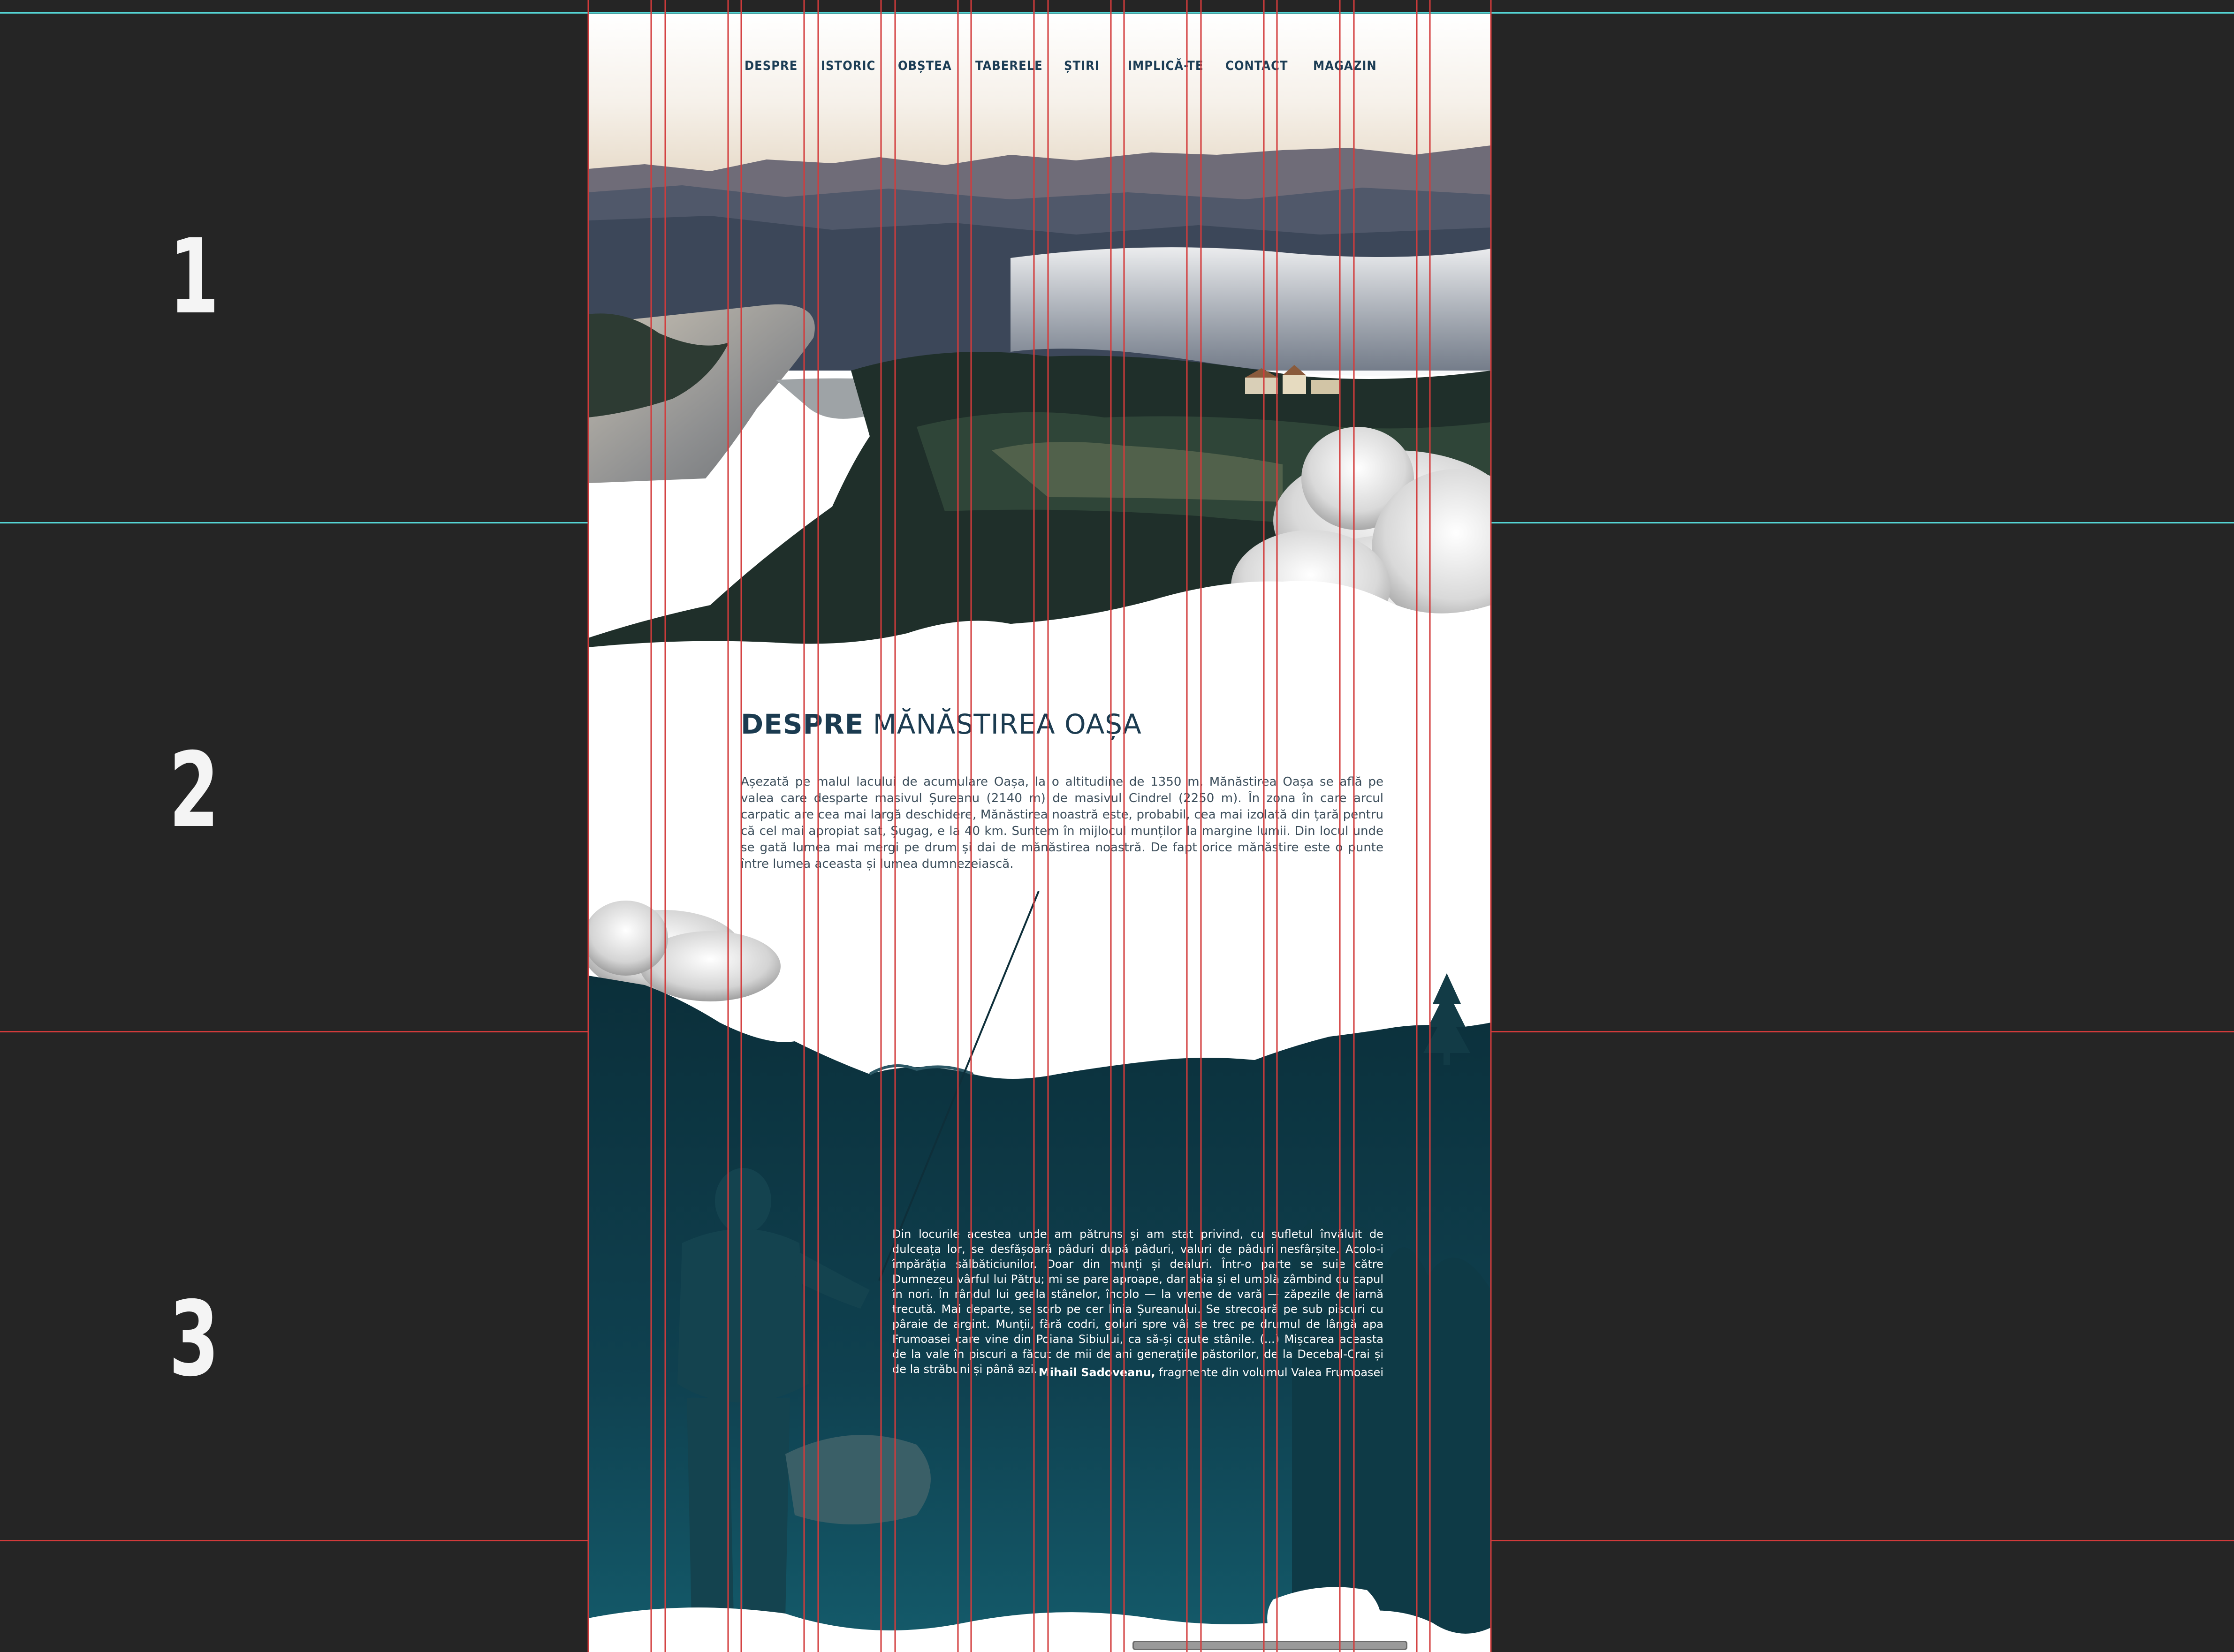 This screenshot has width=2234, height=1652. What do you see at coordinates (1082, 66) in the screenshot?
I see `nav-stiri: ȘTIRI` at bounding box center [1082, 66].